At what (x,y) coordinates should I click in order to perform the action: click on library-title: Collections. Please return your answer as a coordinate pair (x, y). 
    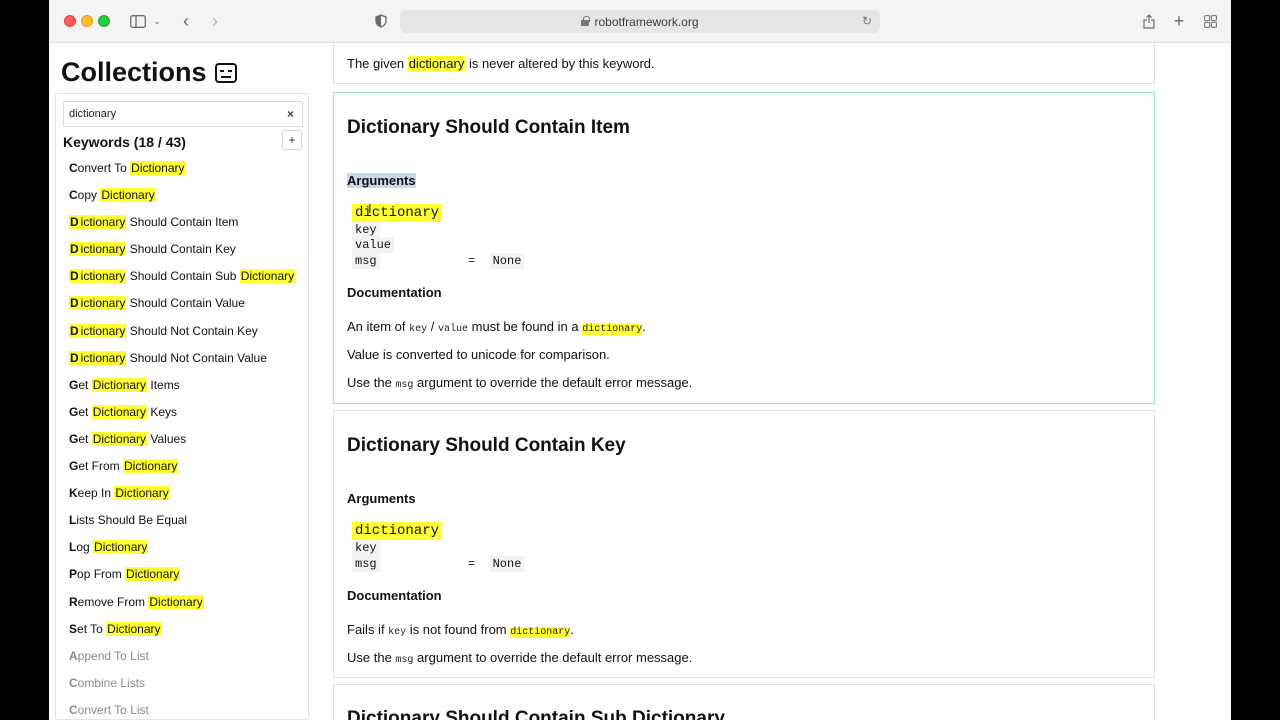
    Looking at the image, I should click on (149, 72).